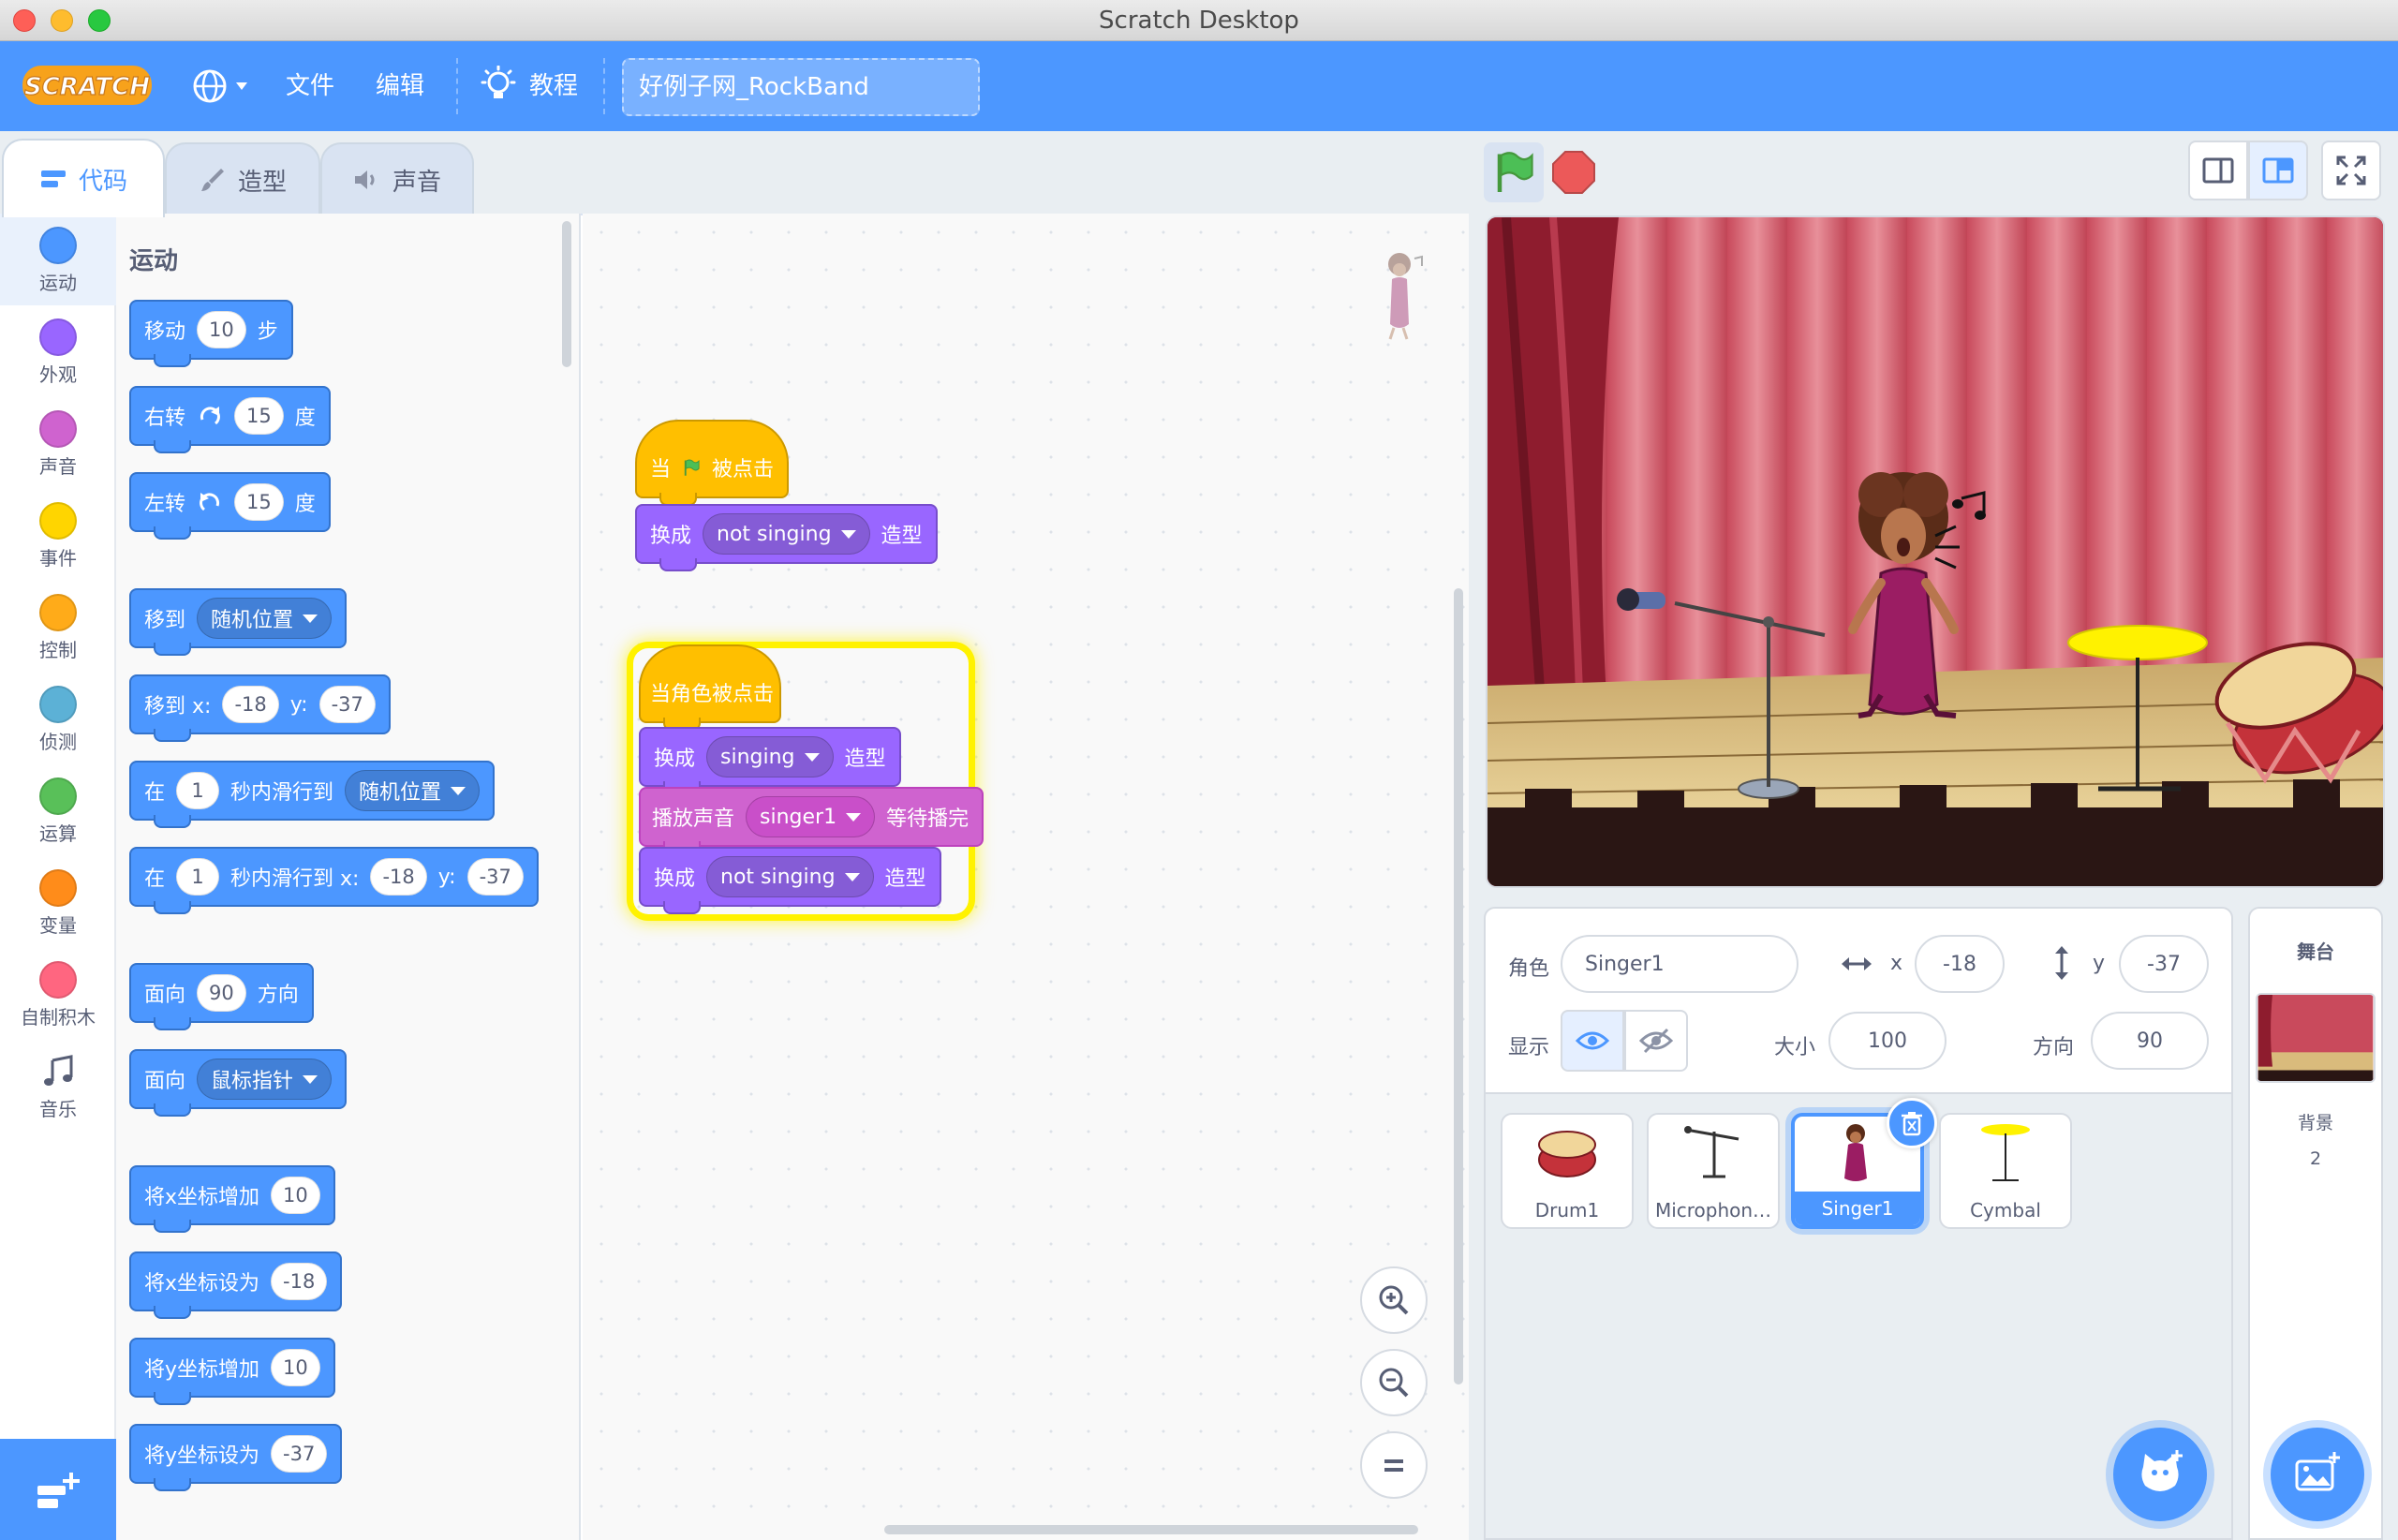 This screenshot has width=2398, height=1540. What do you see at coordinates (58, 742) in the screenshot?
I see `category-label: 侦测` at bounding box center [58, 742].